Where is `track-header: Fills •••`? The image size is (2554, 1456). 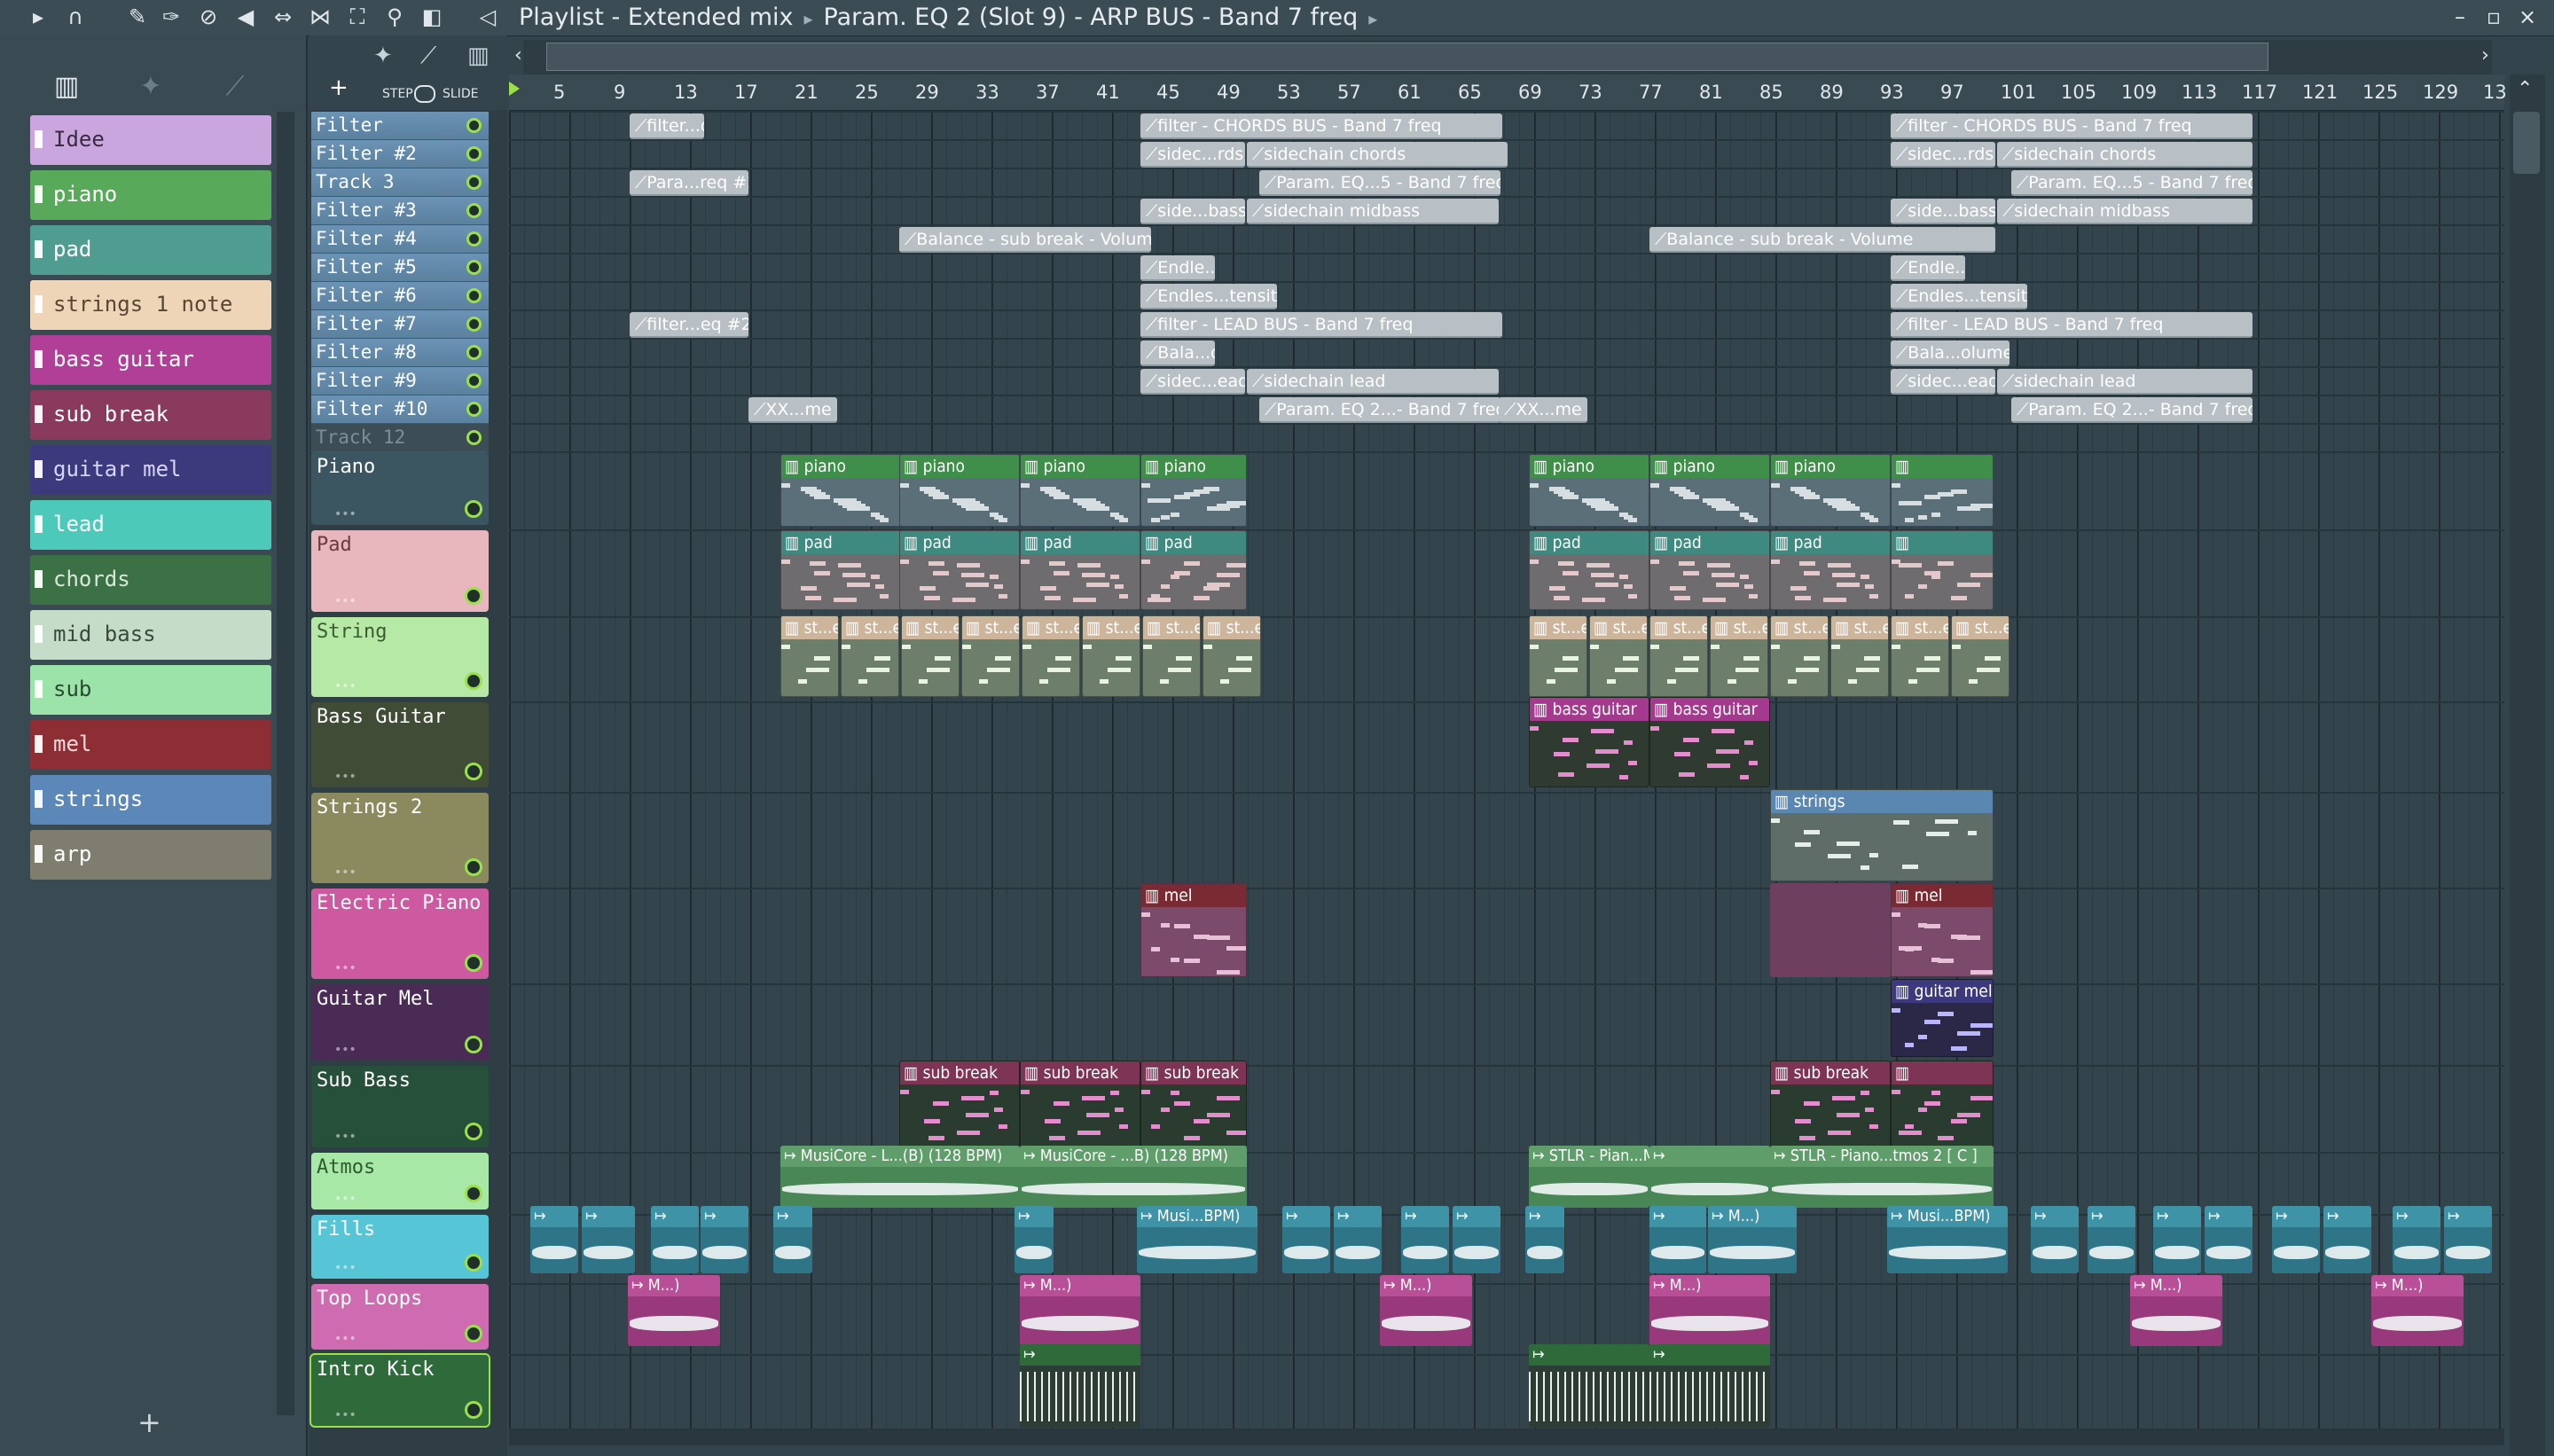 track-header: Fills ••• is located at coordinates (400, 1247).